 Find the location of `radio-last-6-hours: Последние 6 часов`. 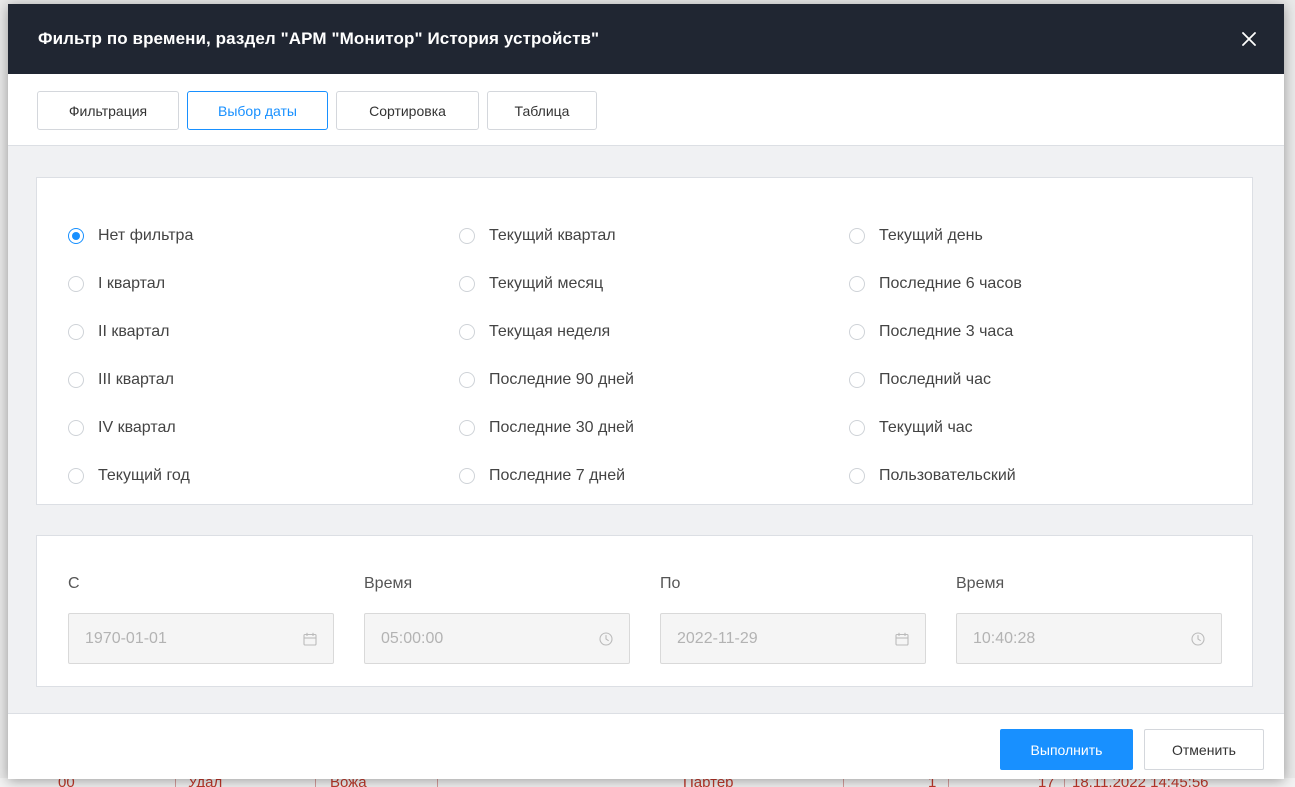

radio-last-6-hours: Последние 6 часов is located at coordinates (935, 284).